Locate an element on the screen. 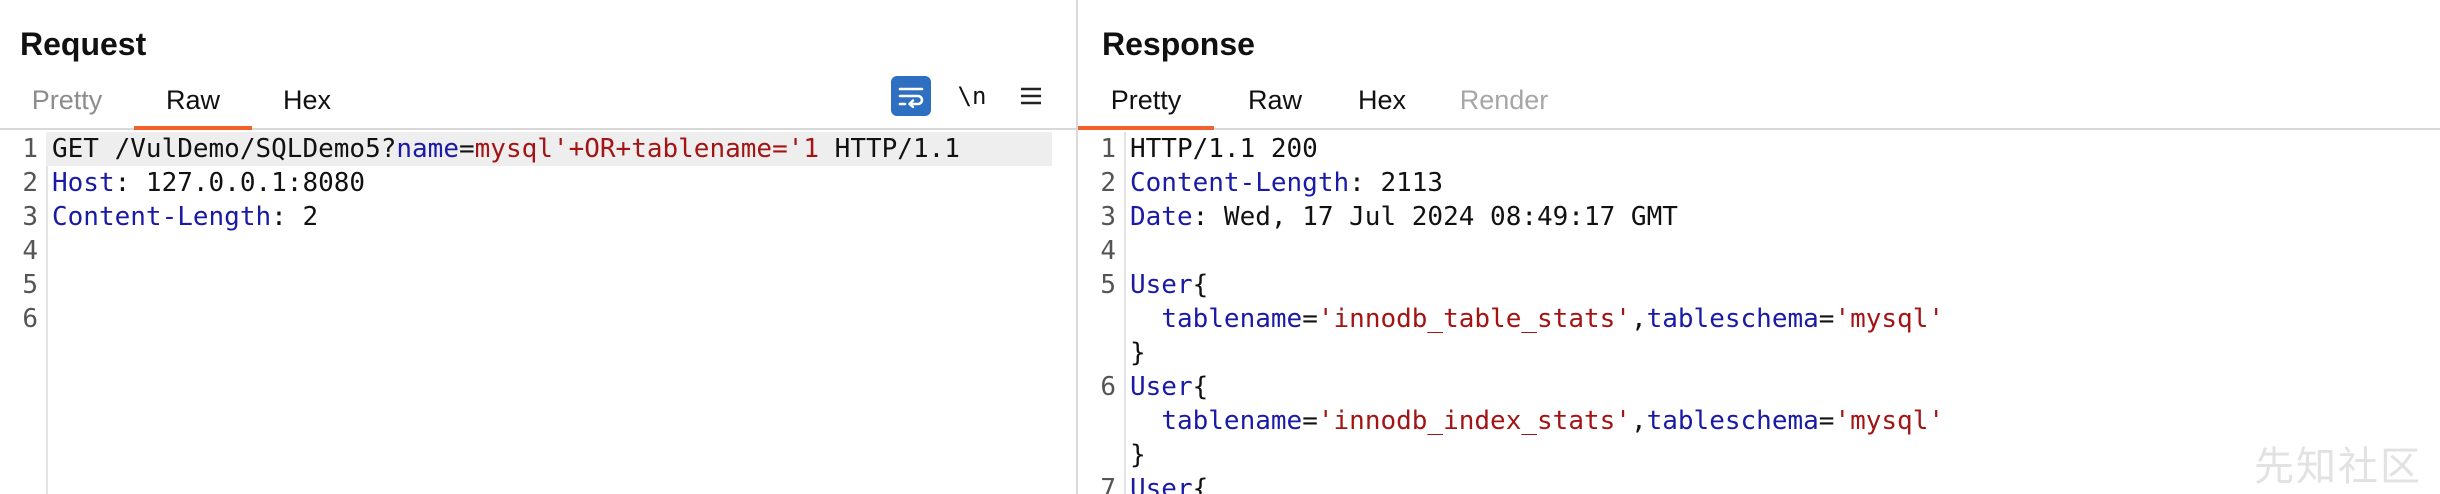 The image size is (2440, 494). hamburger-menu-icon is located at coordinates (1031, 96).